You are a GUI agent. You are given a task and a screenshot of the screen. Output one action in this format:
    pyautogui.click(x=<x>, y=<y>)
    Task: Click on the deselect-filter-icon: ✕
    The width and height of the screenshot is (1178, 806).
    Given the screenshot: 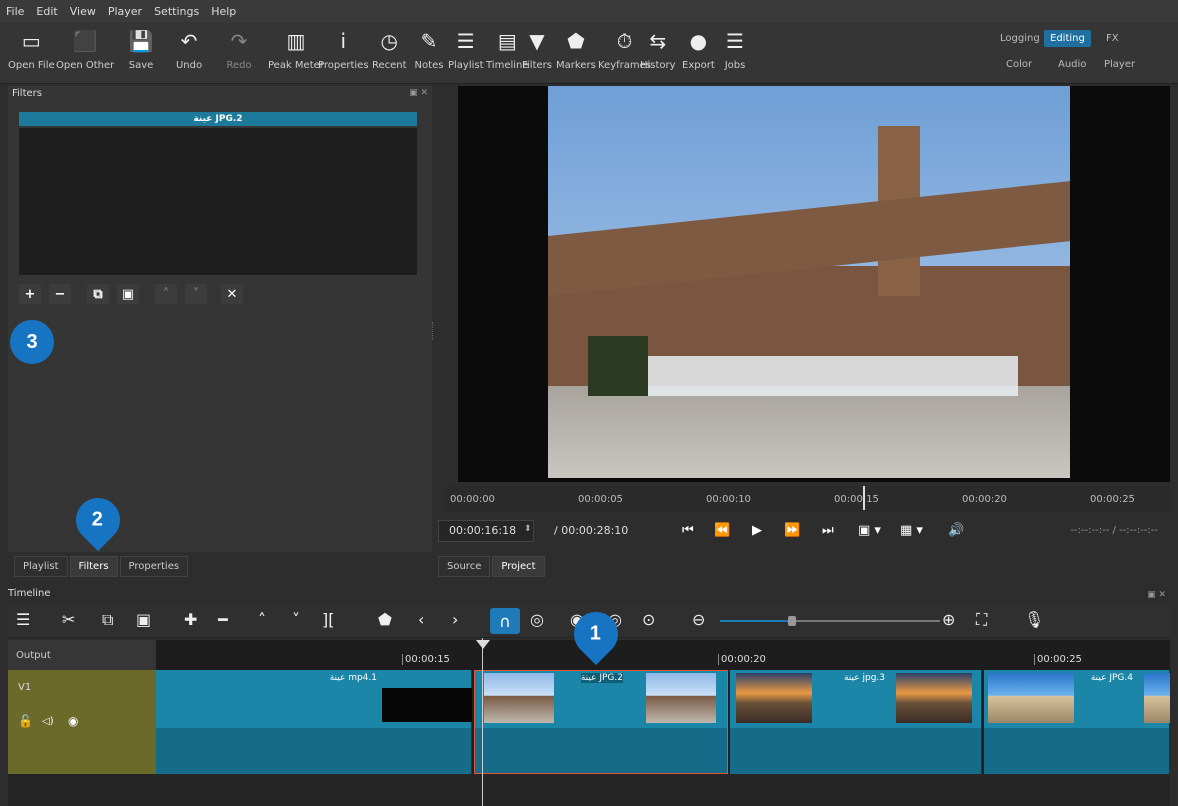 What is the action you would take?
    pyautogui.click(x=232, y=294)
    